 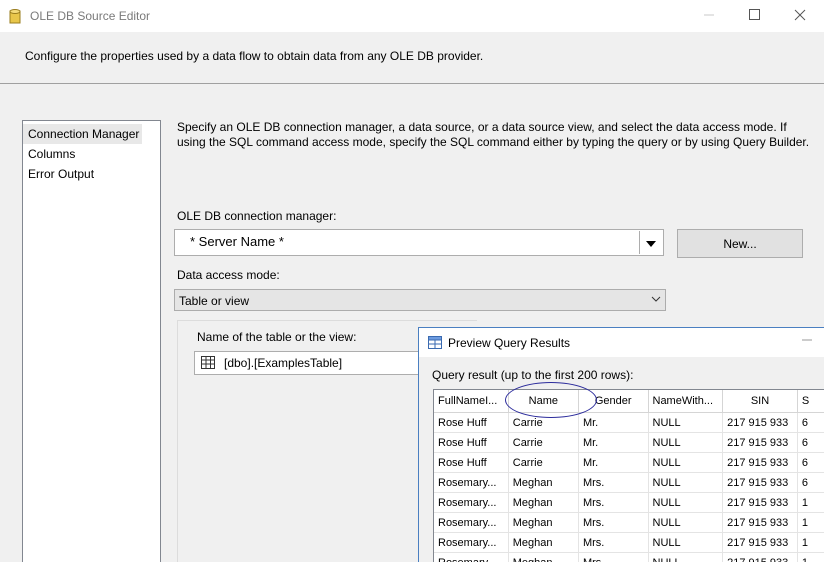 What do you see at coordinates (621, 342) in the screenshot?
I see `preview-title-bar: Preview Query Results` at bounding box center [621, 342].